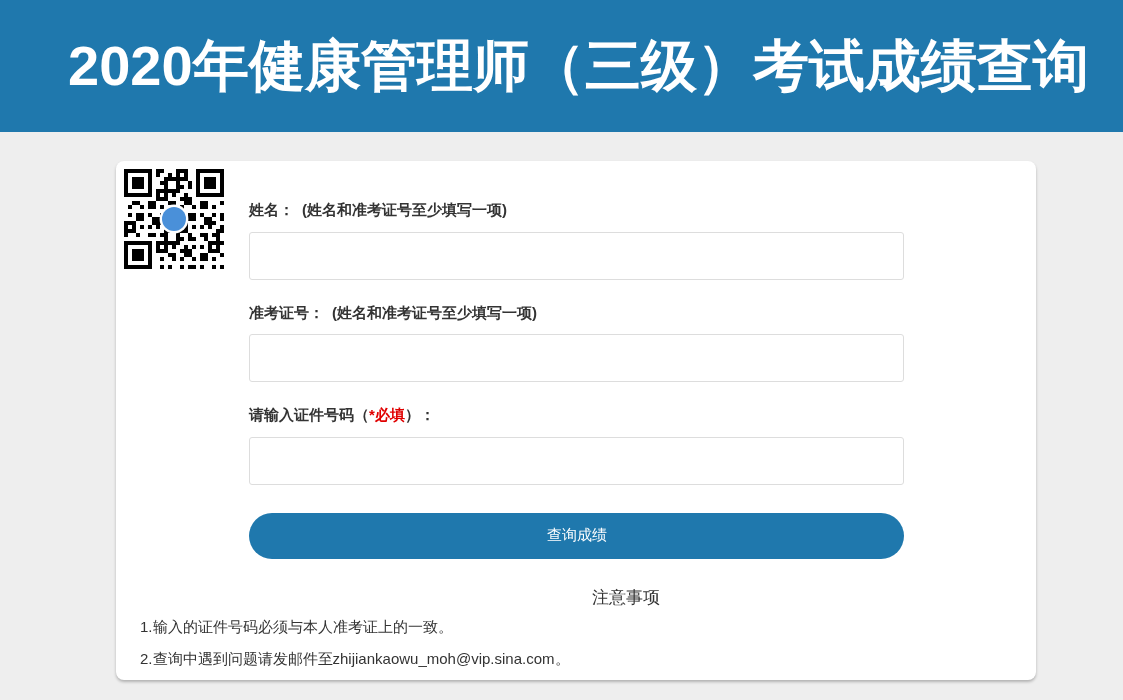 The height and width of the screenshot is (700, 1123). What do you see at coordinates (297, 627) in the screenshot?
I see `note-text: 1.输入的证件号码必须与本人准考证上的一致。` at bounding box center [297, 627].